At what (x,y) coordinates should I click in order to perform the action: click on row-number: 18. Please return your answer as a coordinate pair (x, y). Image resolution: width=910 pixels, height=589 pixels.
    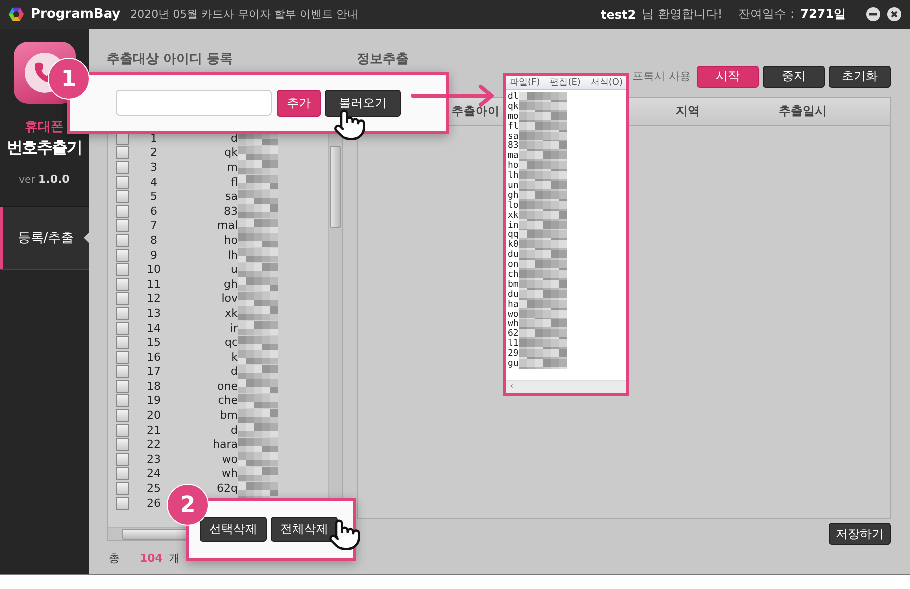
    Looking at the image, I should click on (154, 386).